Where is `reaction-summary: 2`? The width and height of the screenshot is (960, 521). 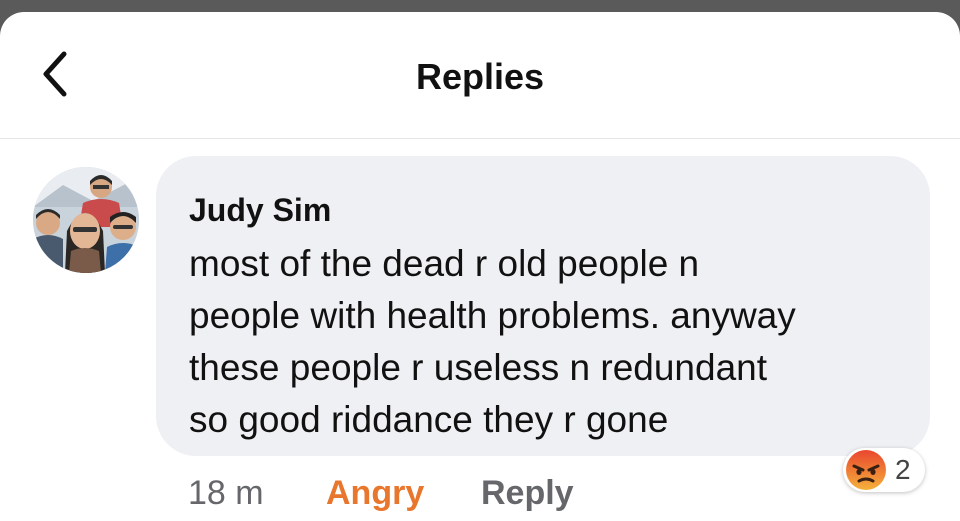 reaction-summary: 2 is located at coordinates (884, 470).